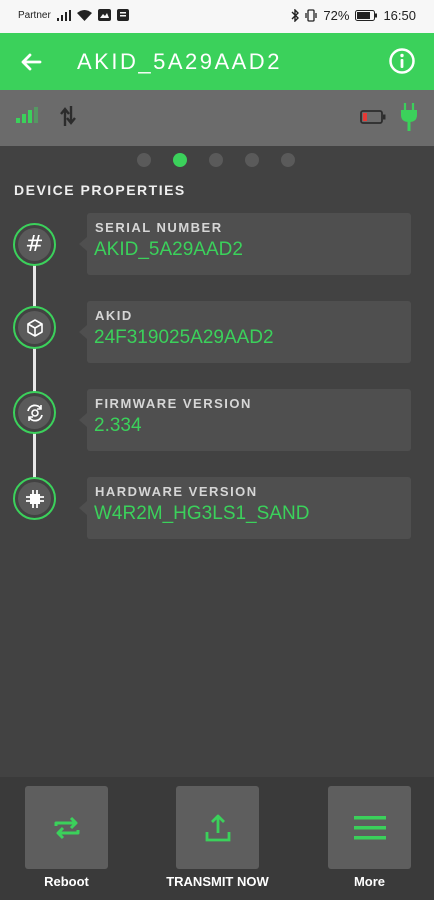 The width and height of the screenshot is (434, 900). I want to click on cell-signal-icon, so click(63, 15).